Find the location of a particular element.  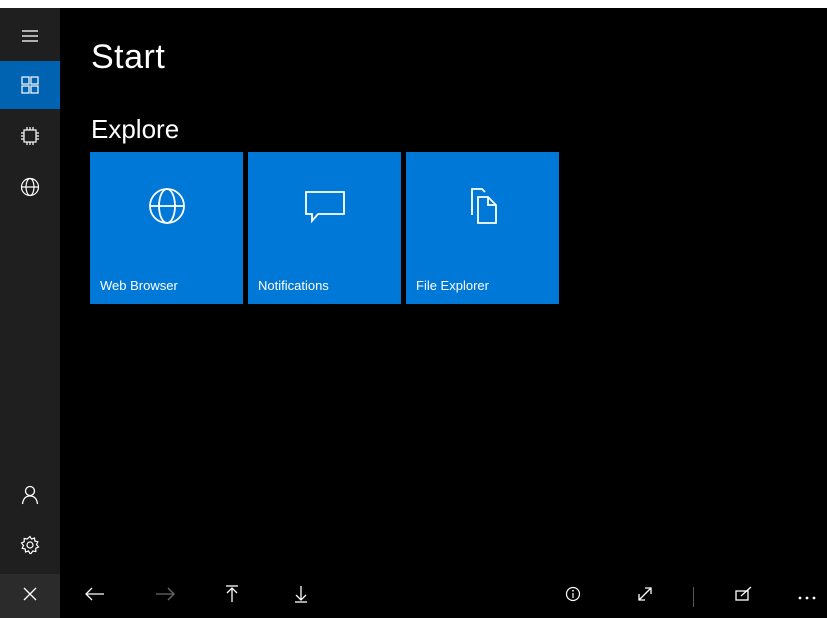

info-icon is located at coordinates (573, 596).